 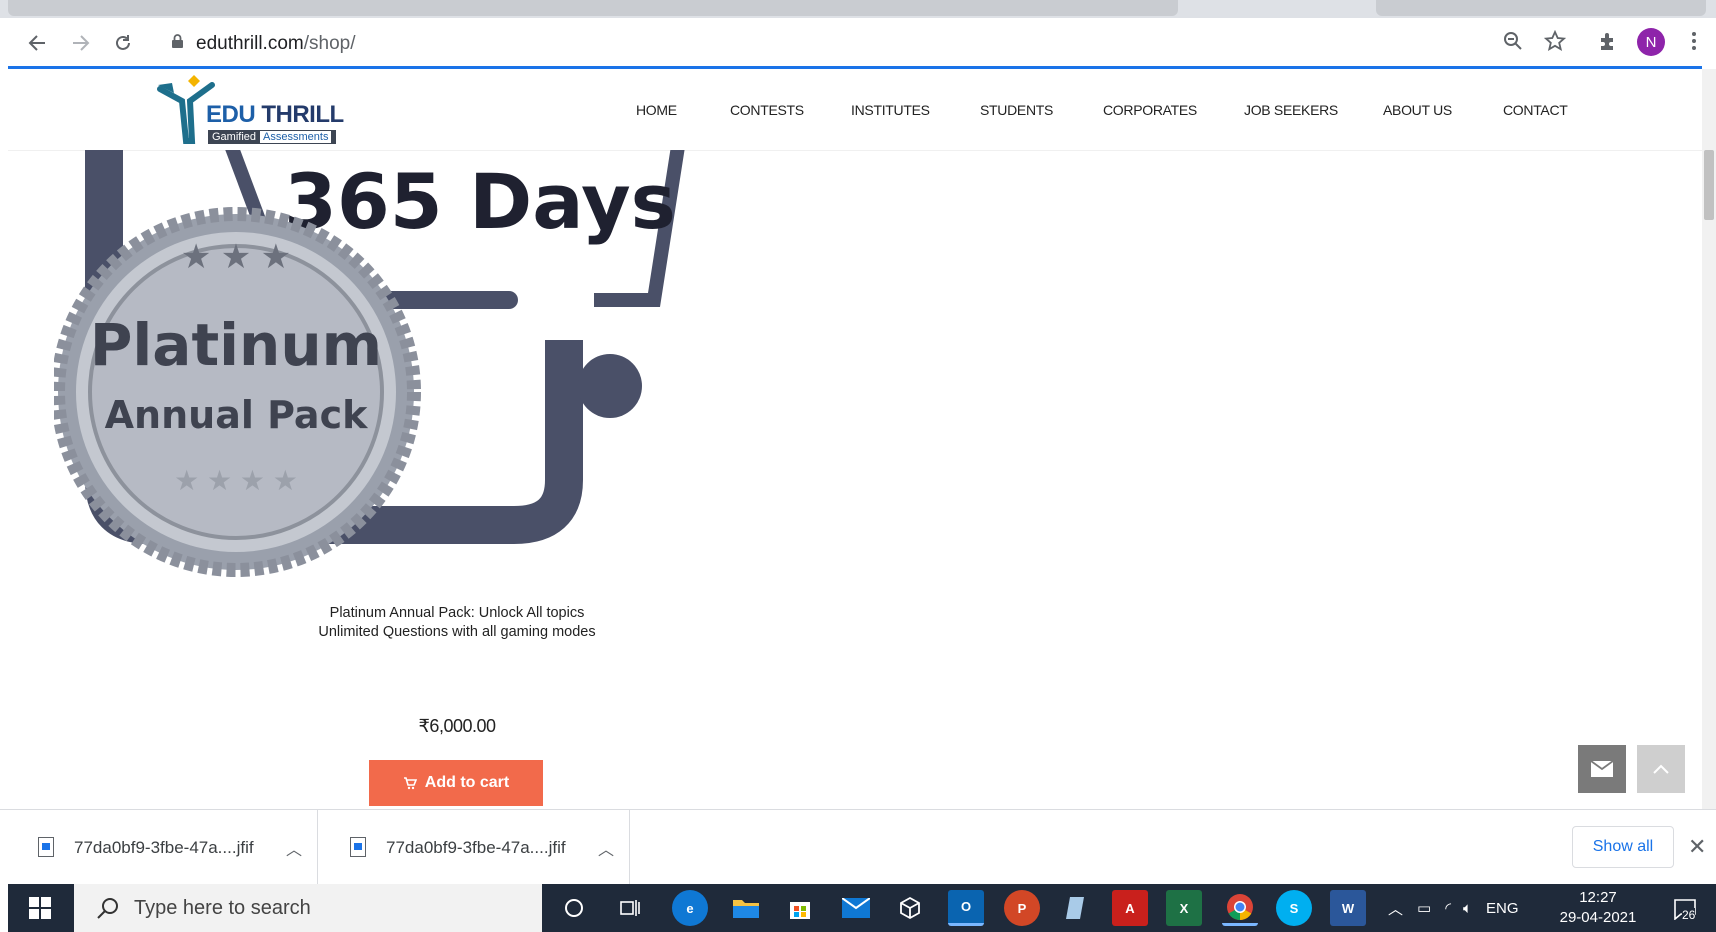 What do you see at coordinates (1467, 908) in the screenshot?
I see `volume-icon: 🔈︎` at bounding box center [1467, 908].